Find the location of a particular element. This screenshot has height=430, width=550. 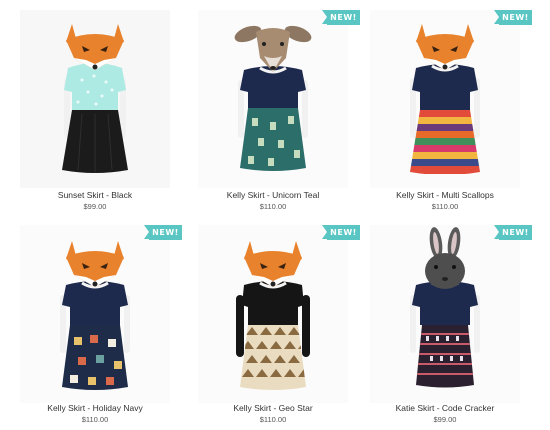

product-name: Kelly Skirt - Unicorn Teal is located at coordinates (273, 195).